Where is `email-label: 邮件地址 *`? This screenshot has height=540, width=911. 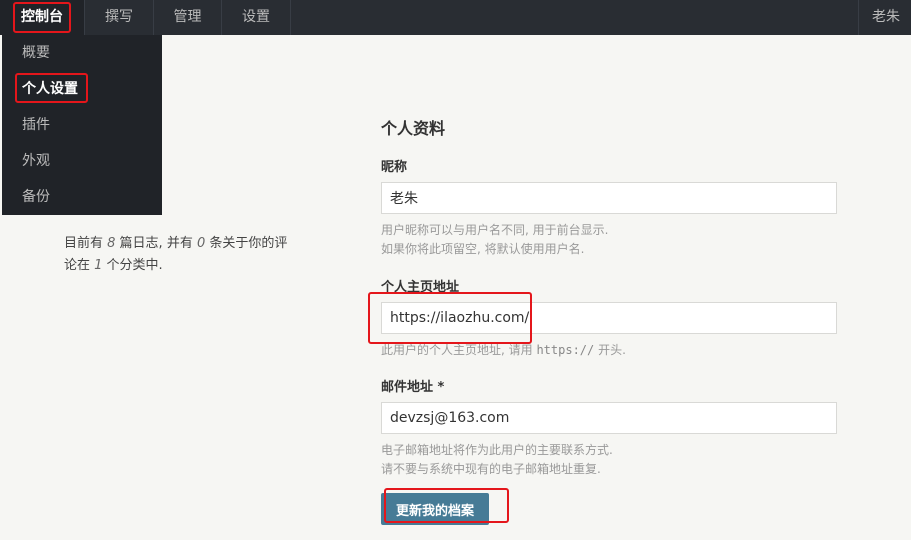
email-label: 邮件地址 * is located at coordinates (413, 387).